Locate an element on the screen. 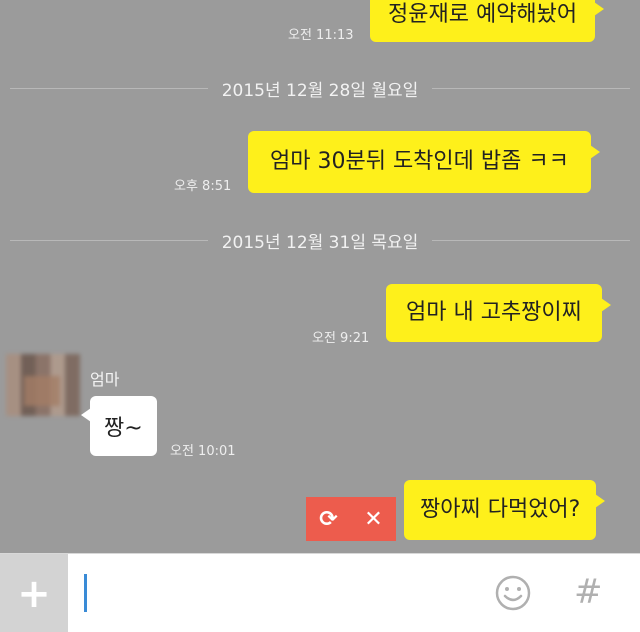 The height and width of the screenshot is (632, 640). hash-tag-button: # is located at coordinates (588, 592).